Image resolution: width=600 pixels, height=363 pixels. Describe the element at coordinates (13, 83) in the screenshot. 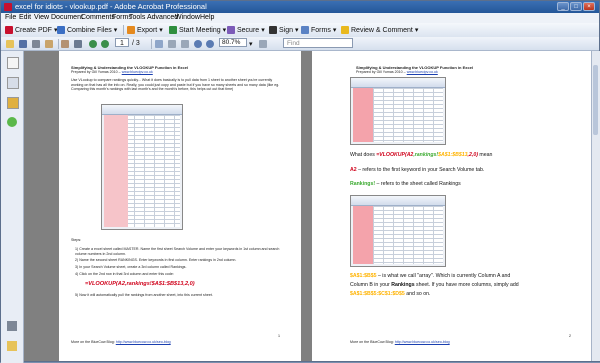

I see `bookmarks-icon` at that location.